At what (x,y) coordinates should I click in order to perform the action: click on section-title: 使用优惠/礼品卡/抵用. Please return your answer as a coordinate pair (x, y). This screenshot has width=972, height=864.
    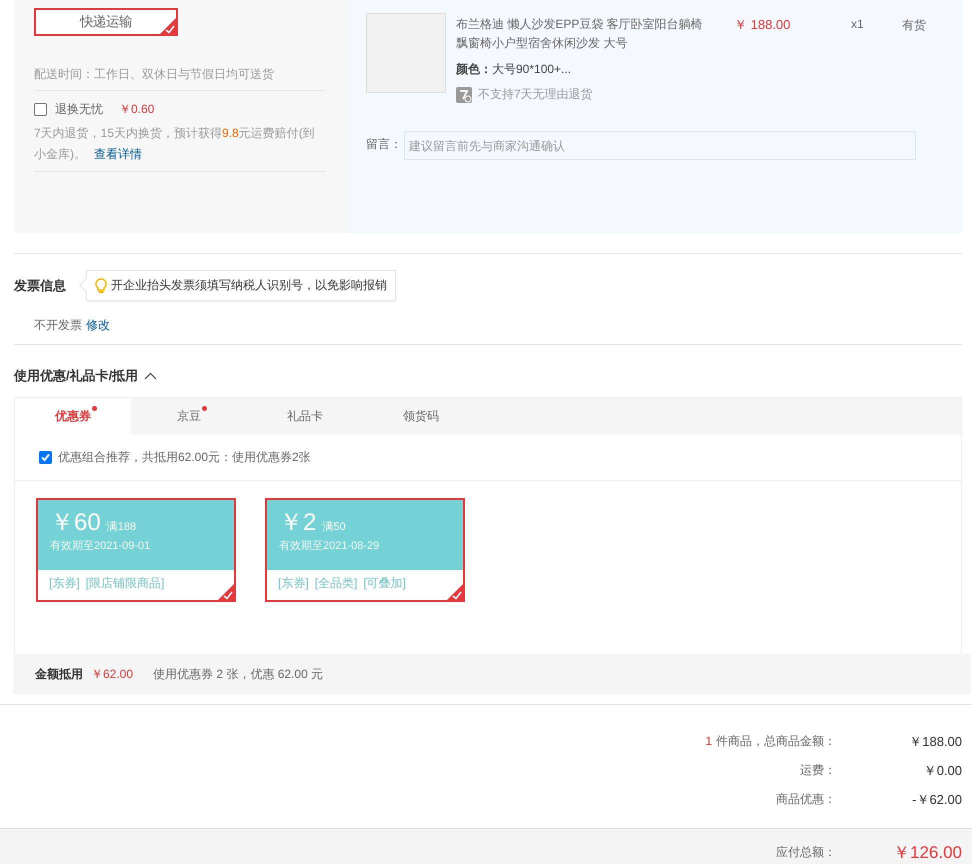
    Looking at the image, I should click on (76, 376).